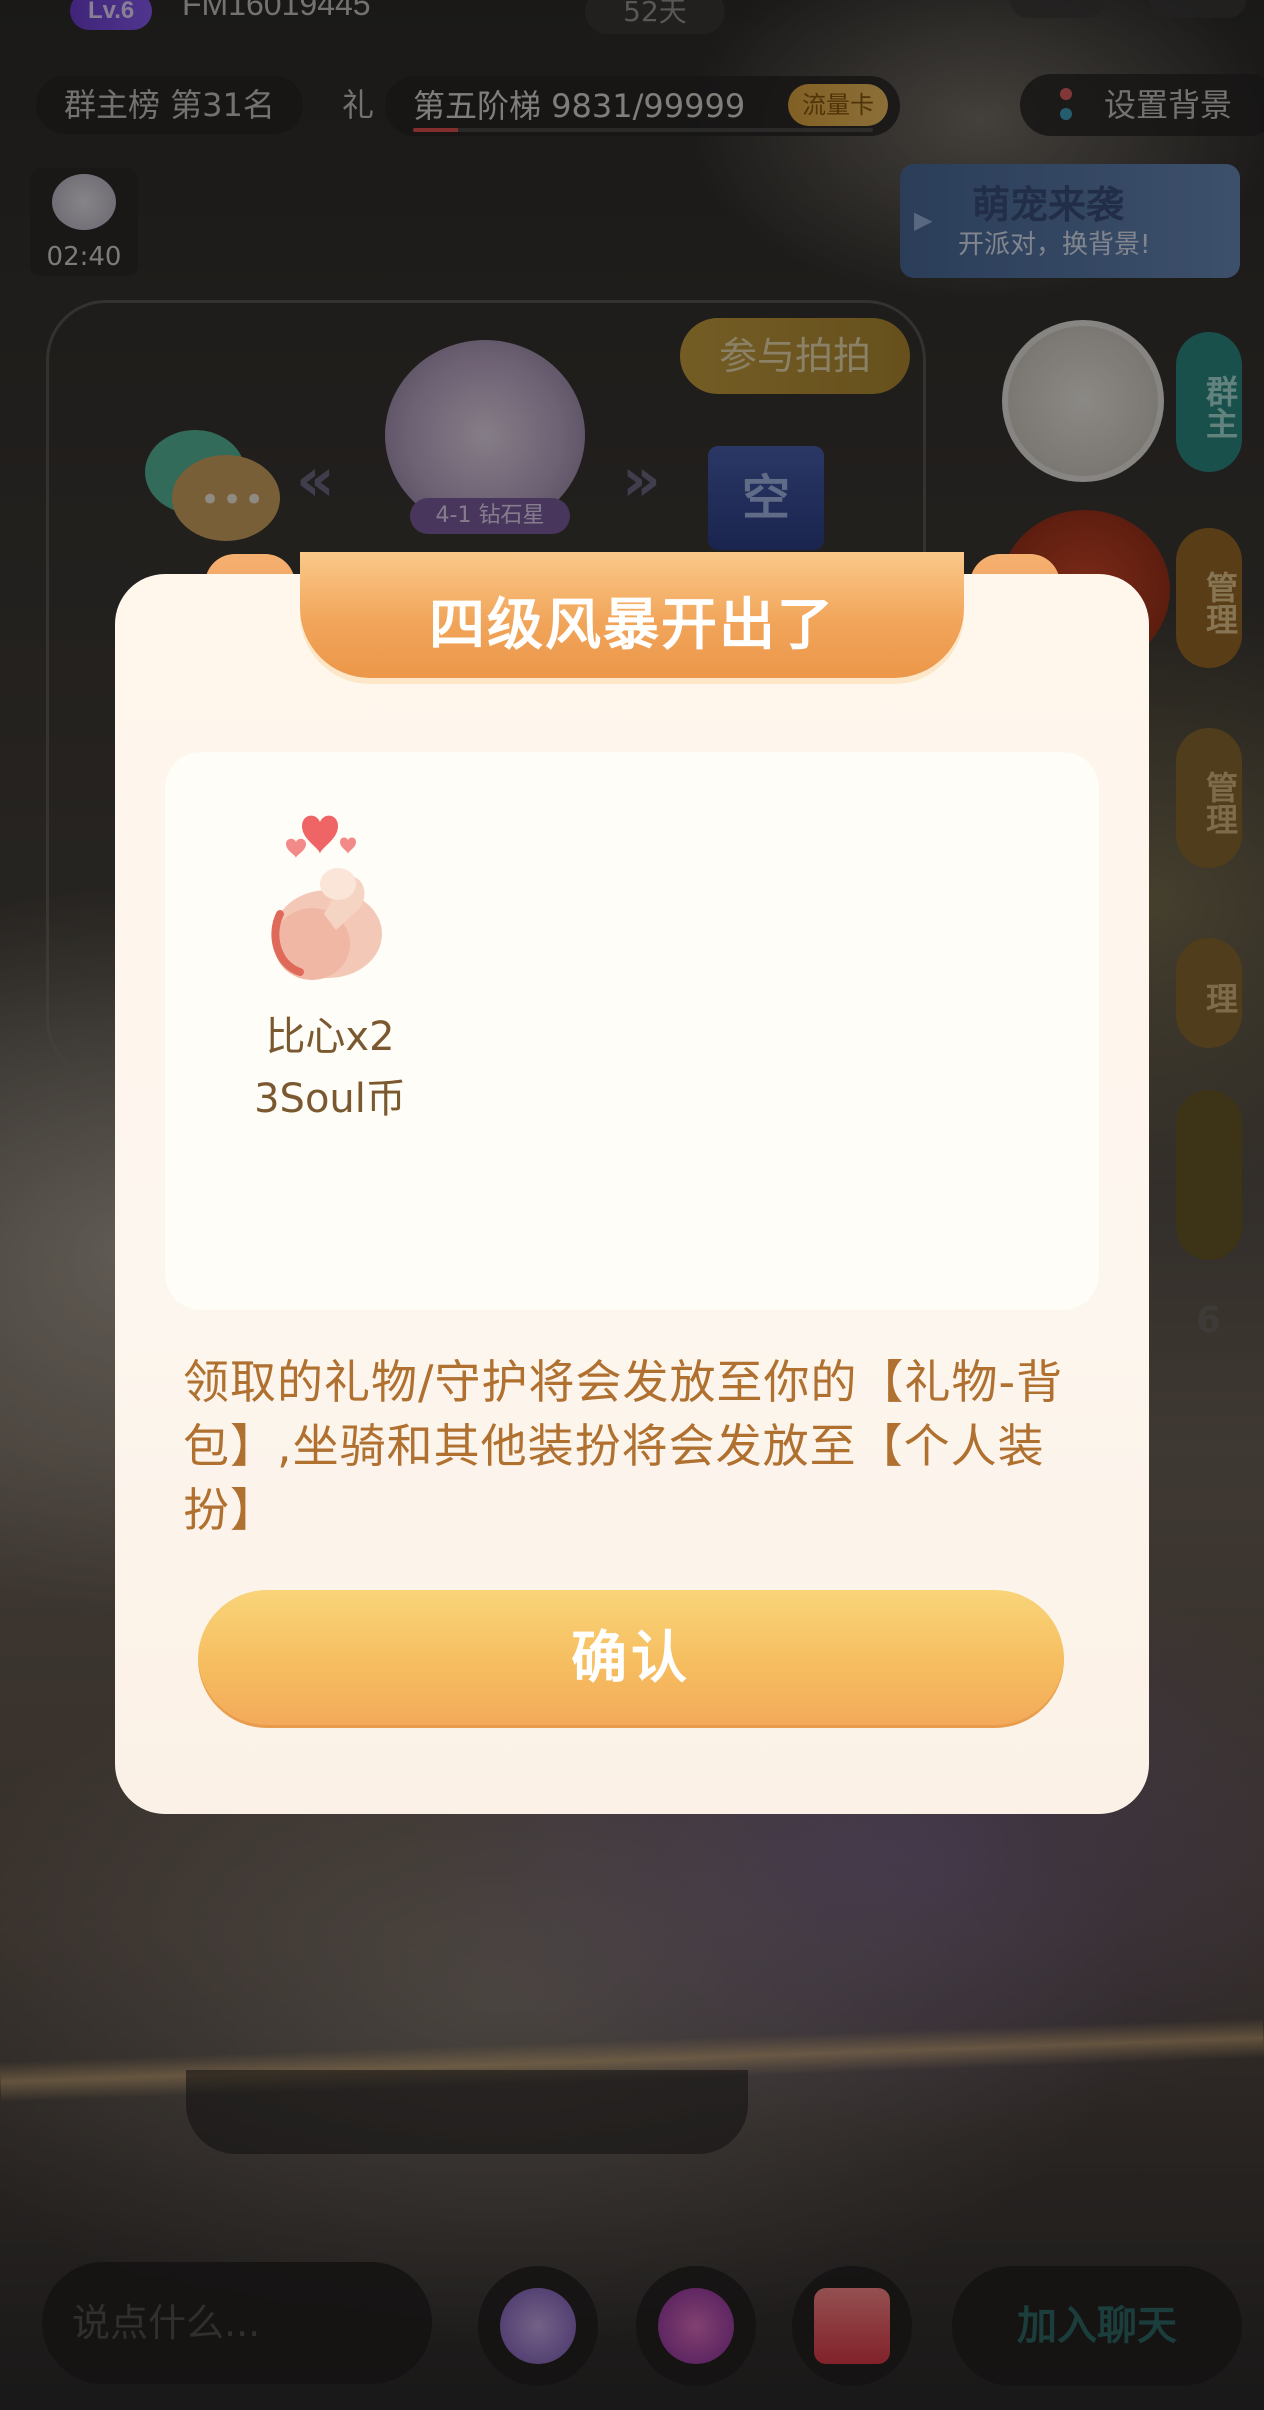 This screenshot has height=2410, width=1264. Describe the element at coordinates (631, 1659) in the screenshot. I see `confirm-button: 确认` at that location.